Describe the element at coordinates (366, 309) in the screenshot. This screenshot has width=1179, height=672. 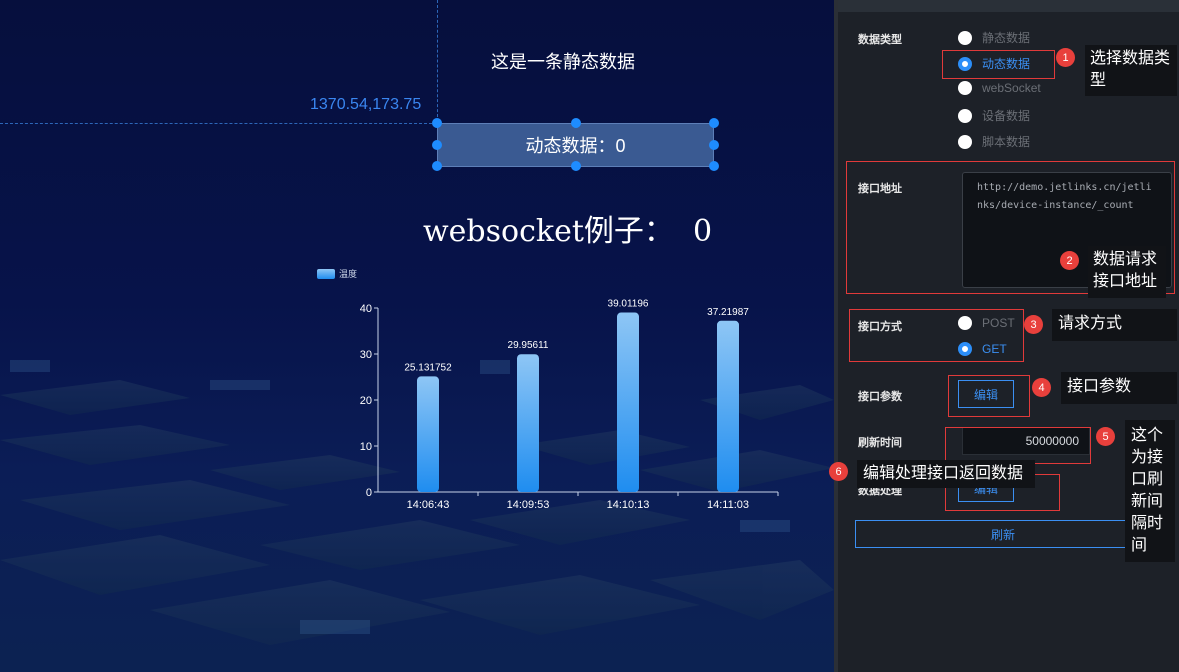
I see `y-tick-label: 40` at that location.